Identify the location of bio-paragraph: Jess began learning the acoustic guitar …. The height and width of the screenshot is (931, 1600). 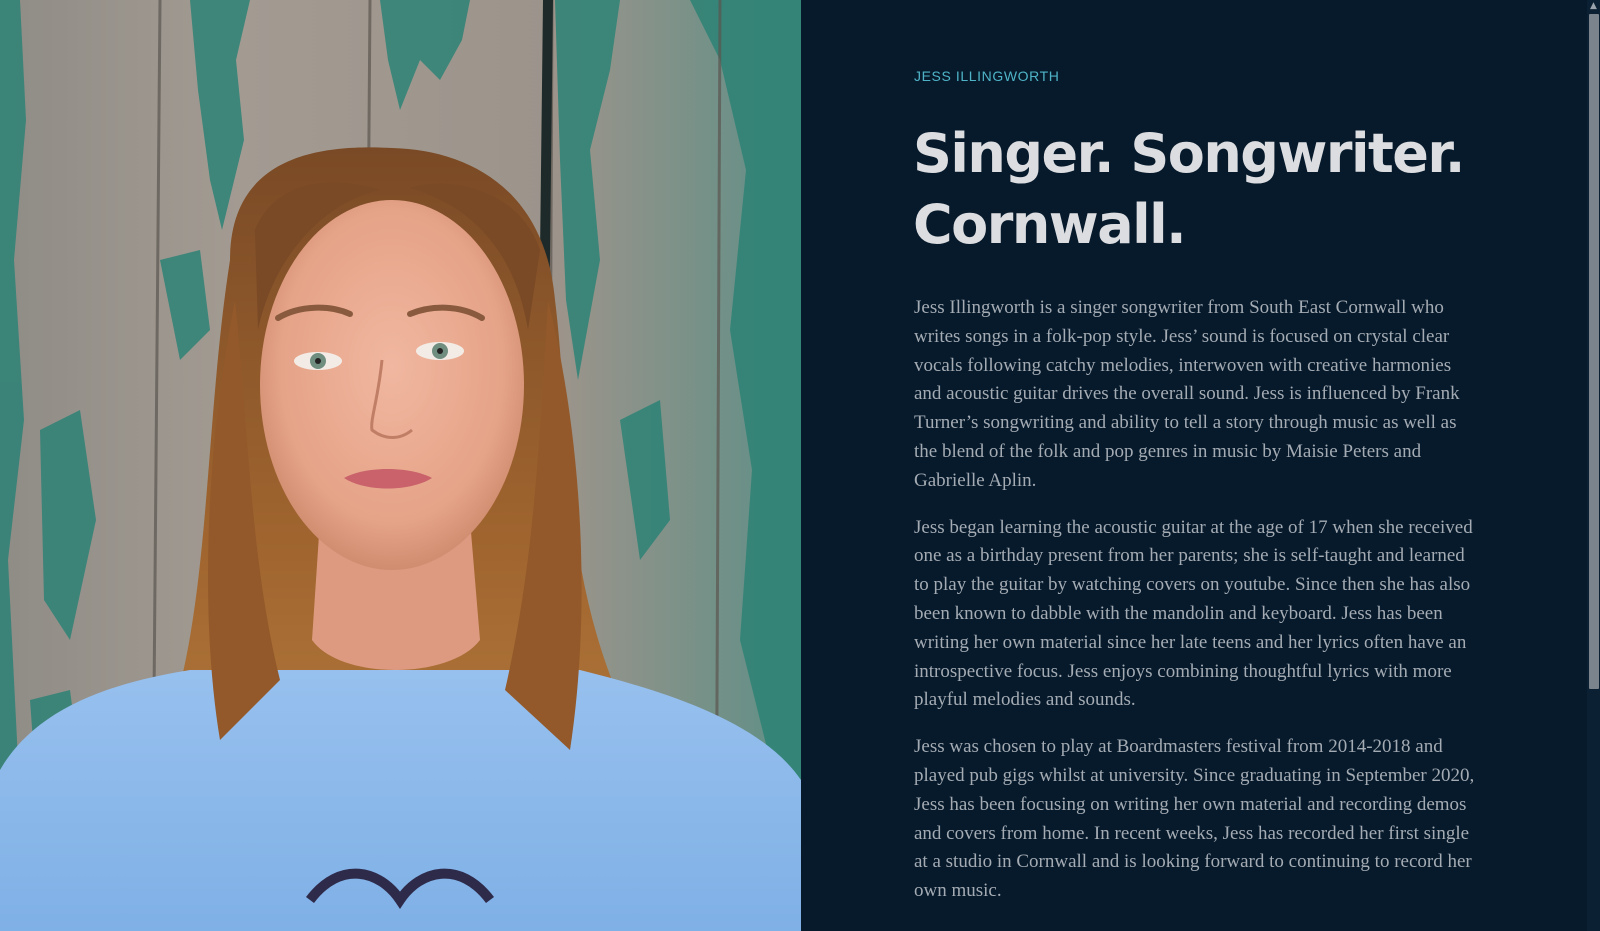
(1193, 613).